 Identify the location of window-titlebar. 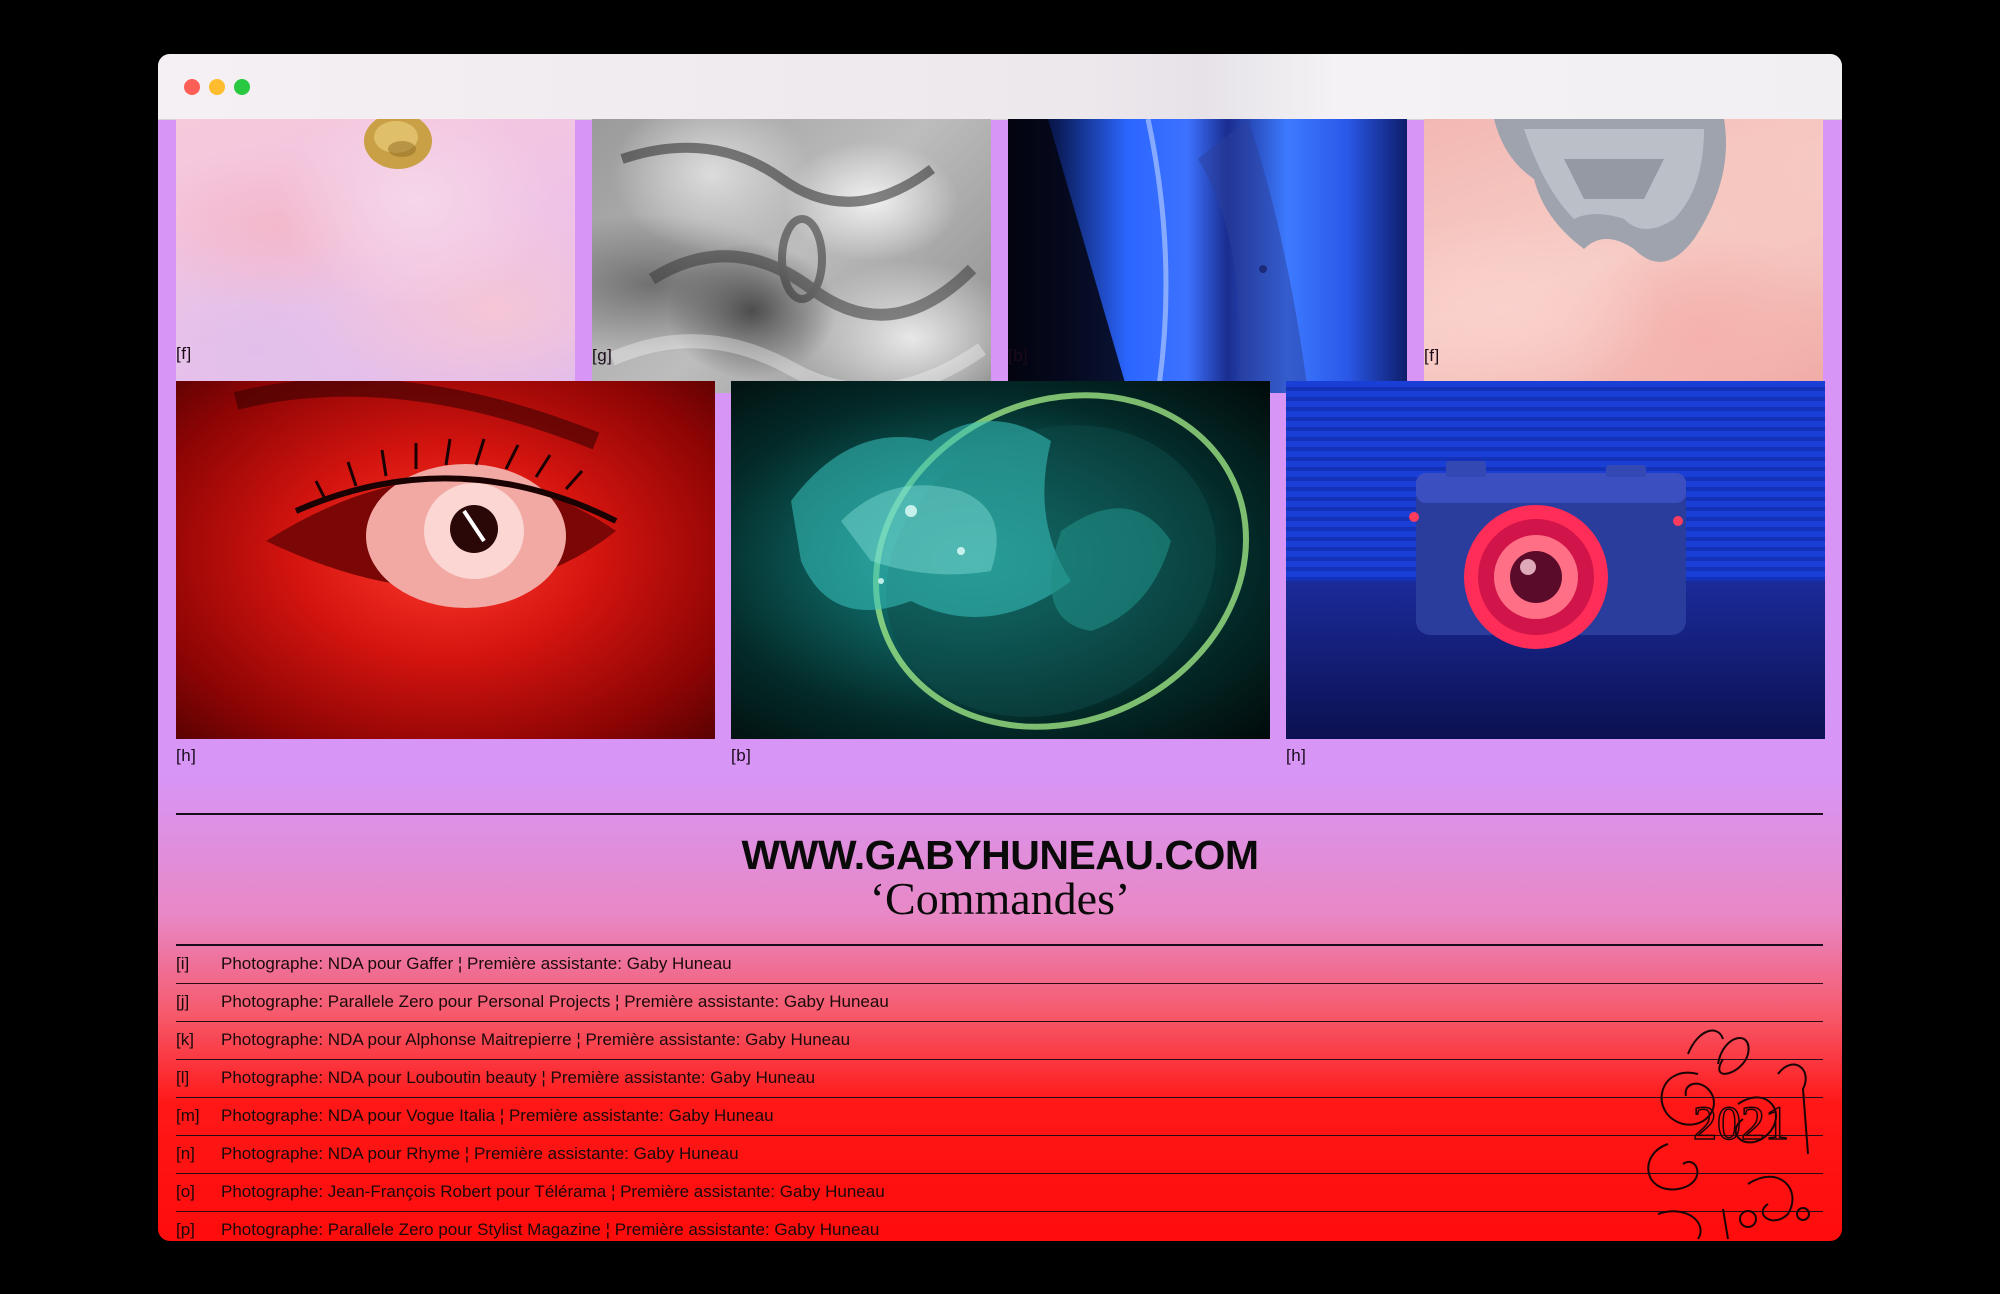
(1000, 87).